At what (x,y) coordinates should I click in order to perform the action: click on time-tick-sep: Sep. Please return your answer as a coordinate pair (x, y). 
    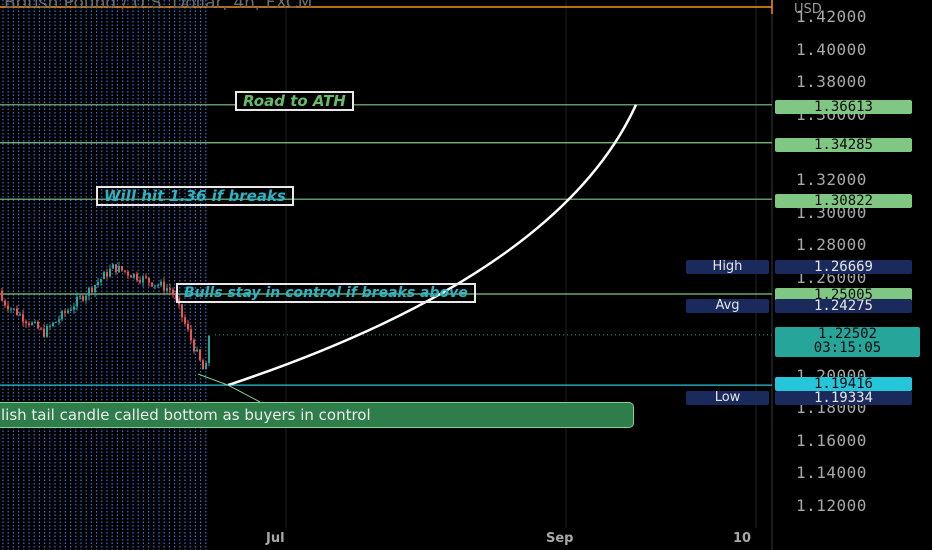
    Looking at the image, I should click on (560, 538).